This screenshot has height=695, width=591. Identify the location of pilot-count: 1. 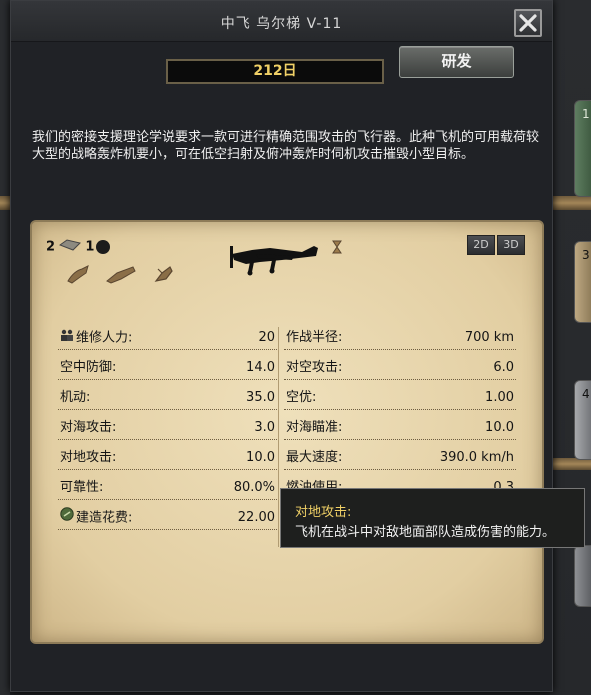
(90, 247).